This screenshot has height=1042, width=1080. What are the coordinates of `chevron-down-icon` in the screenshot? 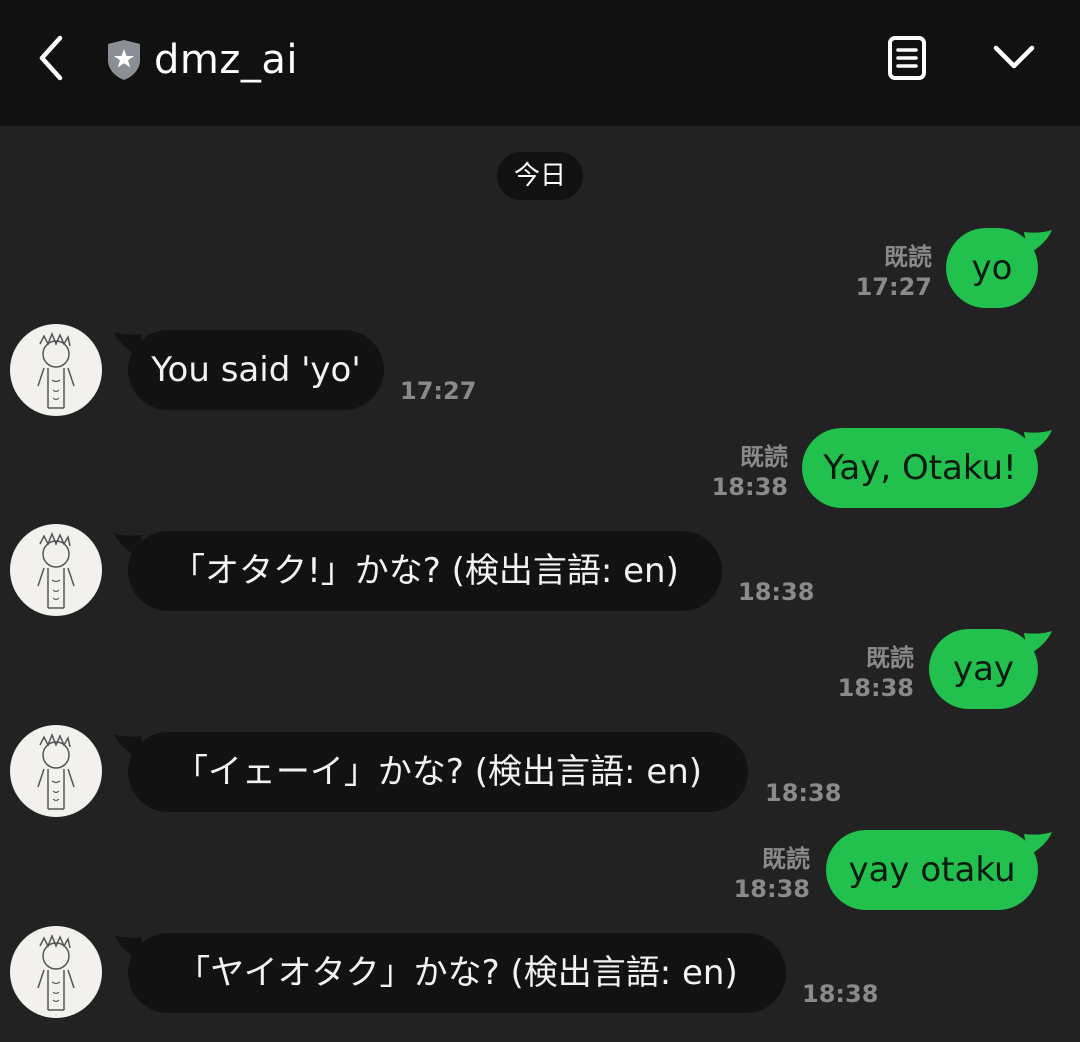 It's located at (1014, 57).